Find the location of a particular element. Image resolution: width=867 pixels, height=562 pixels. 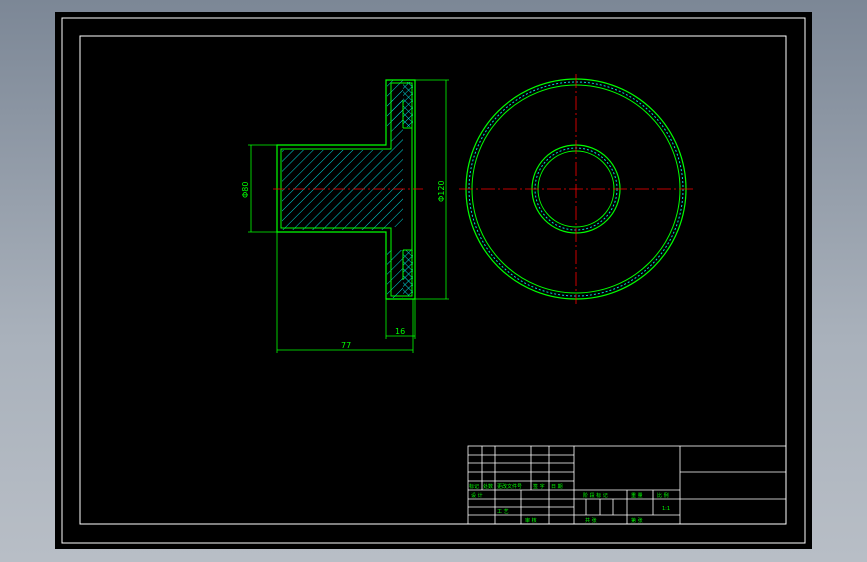

section-view: Φ80 Φ120 16 77 is located at coordinates (345, 216).